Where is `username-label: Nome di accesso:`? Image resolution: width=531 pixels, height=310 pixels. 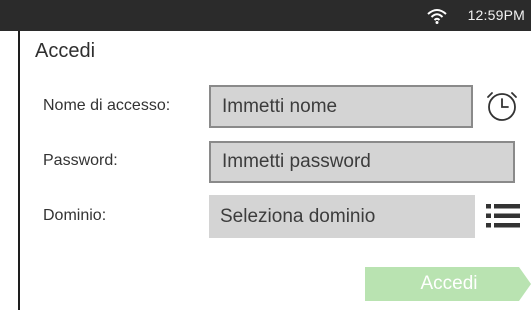 username-label: Nome di accesso: is located at coordinates (107, 105).